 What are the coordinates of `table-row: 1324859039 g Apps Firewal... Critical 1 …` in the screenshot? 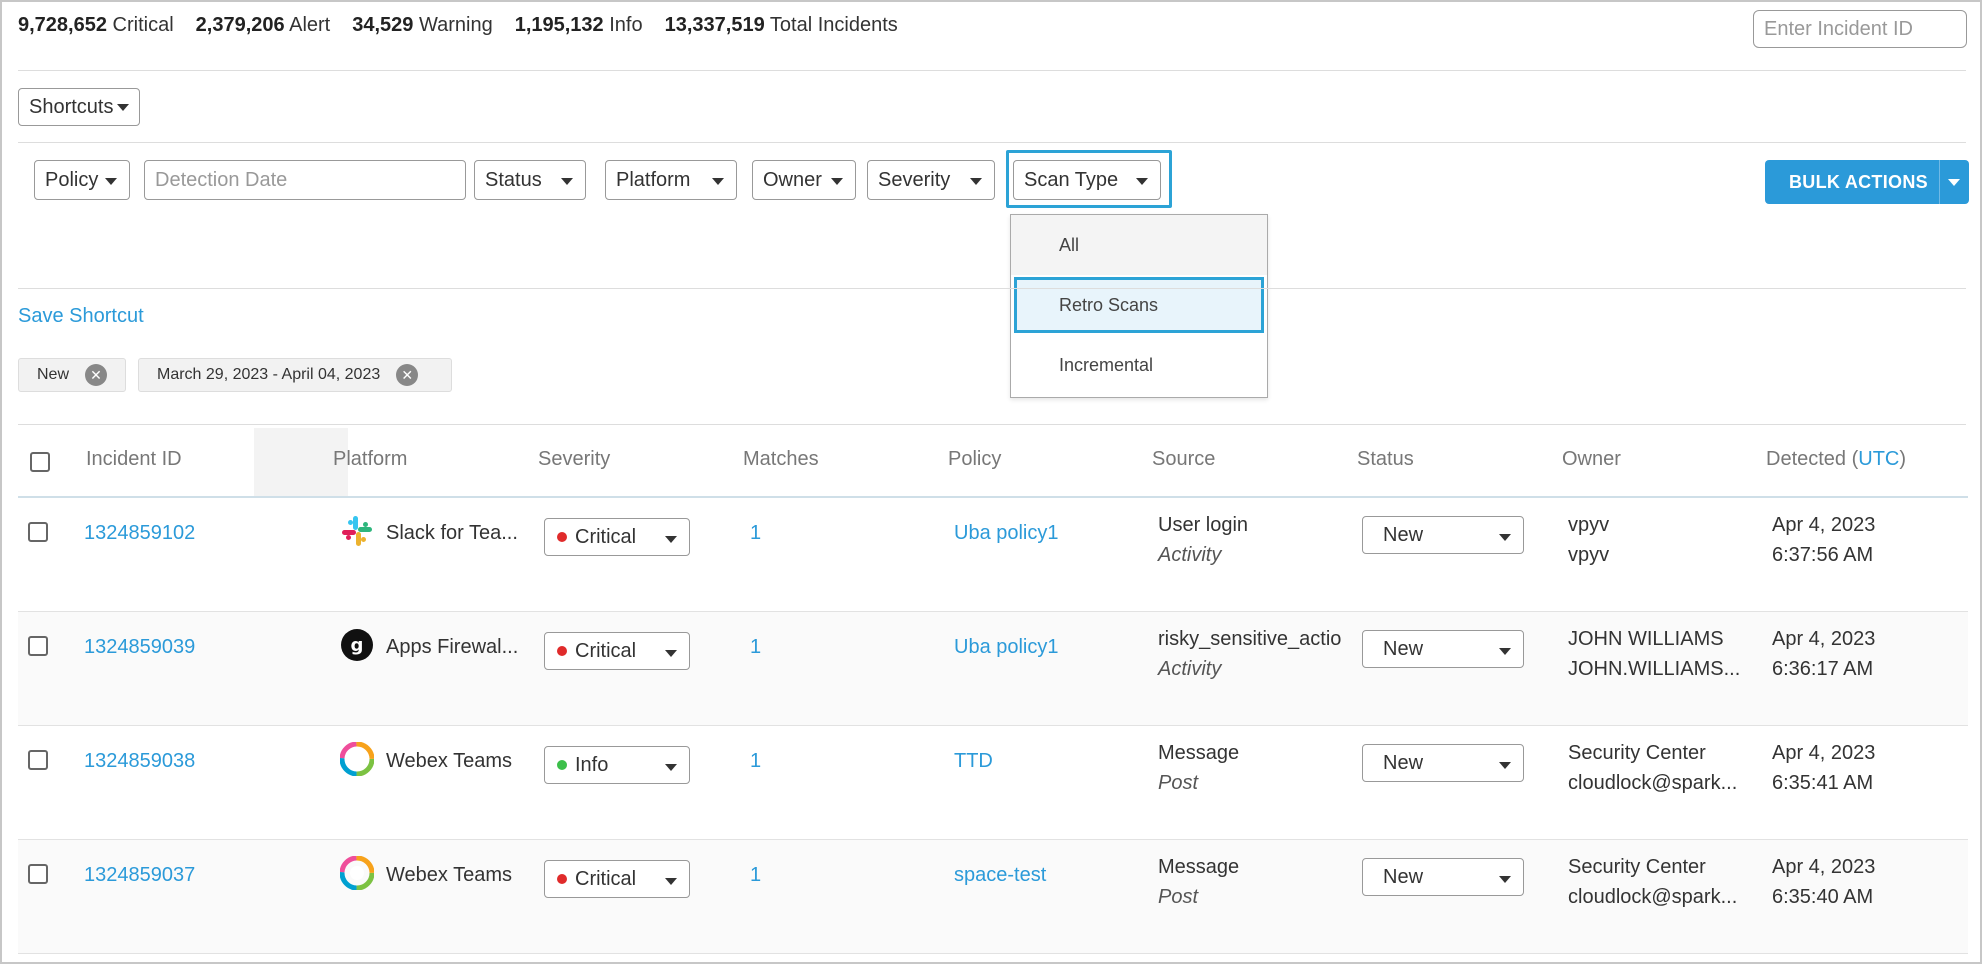 It's located at (993, 669).